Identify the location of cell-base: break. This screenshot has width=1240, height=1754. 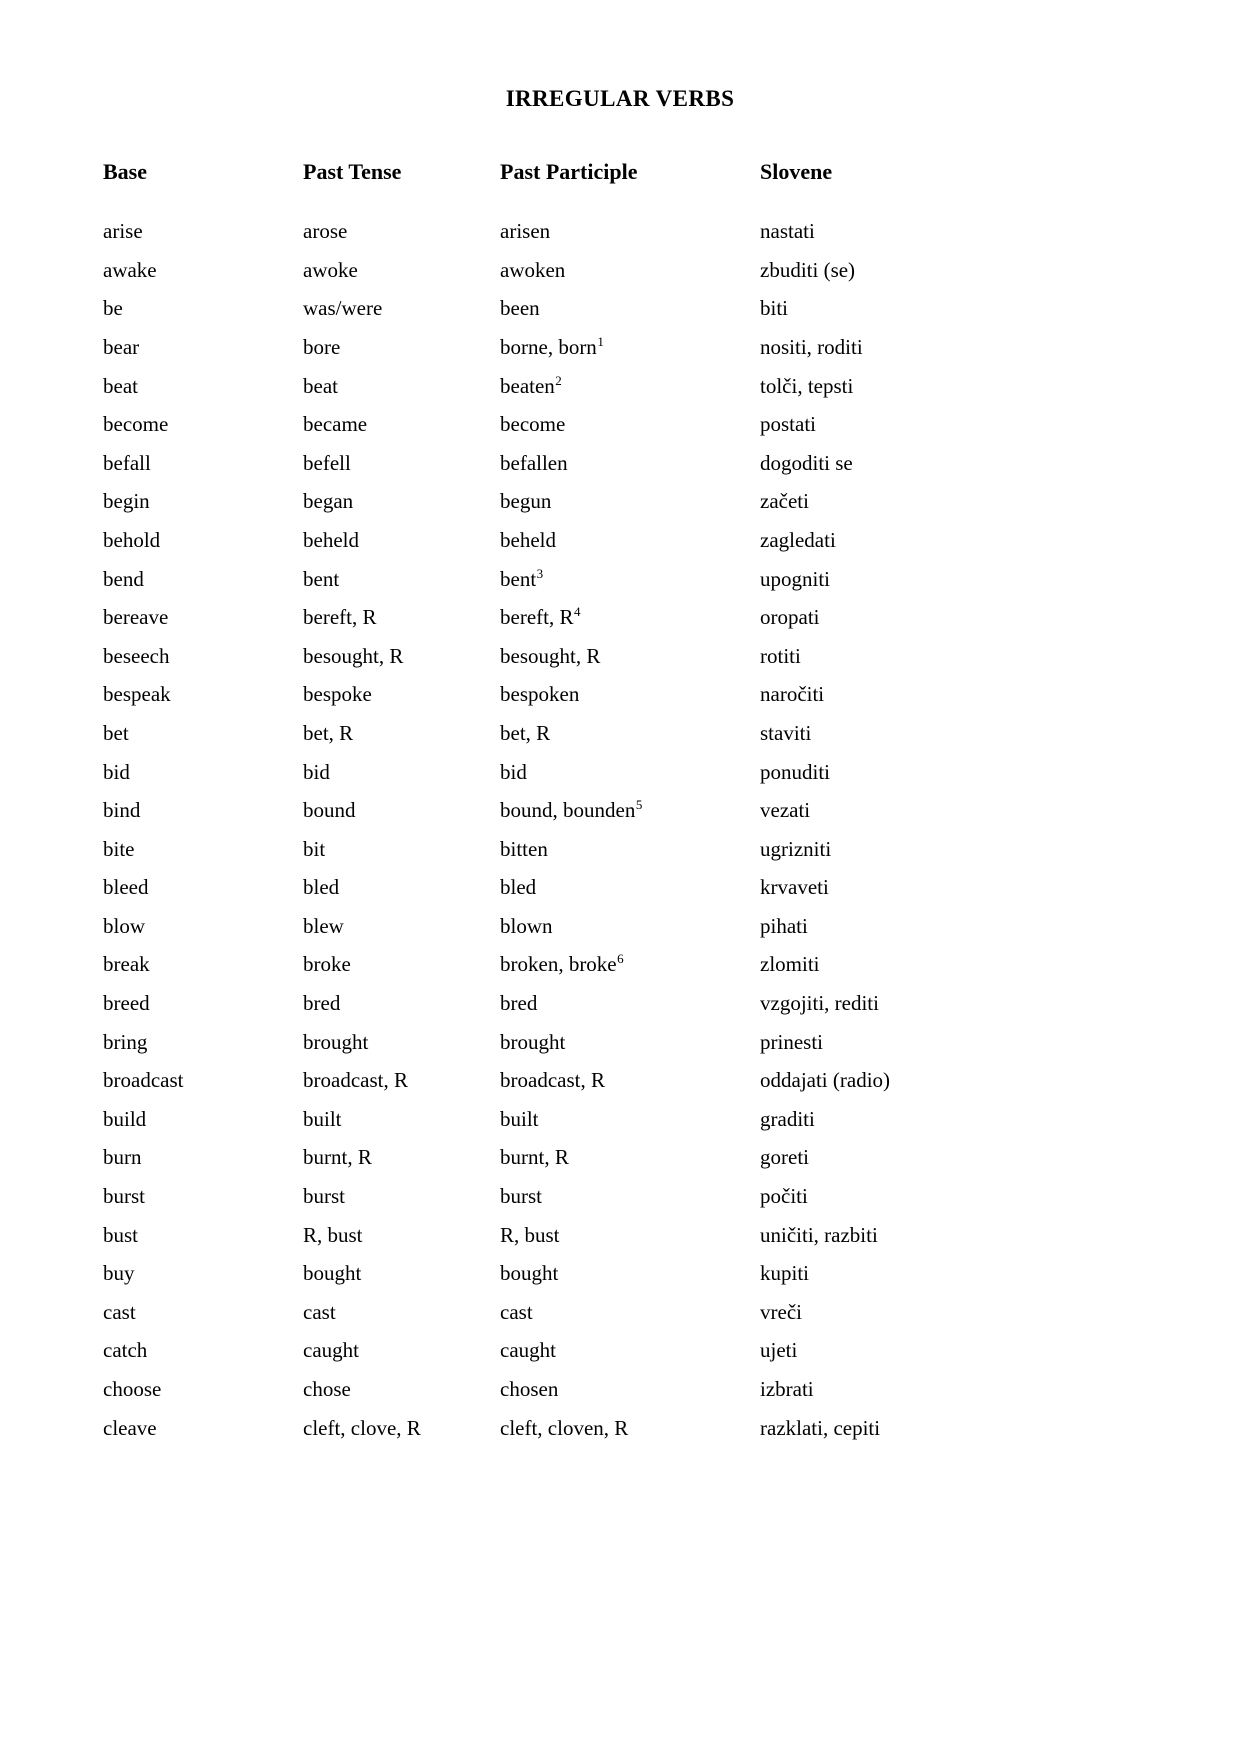
(203, 964).